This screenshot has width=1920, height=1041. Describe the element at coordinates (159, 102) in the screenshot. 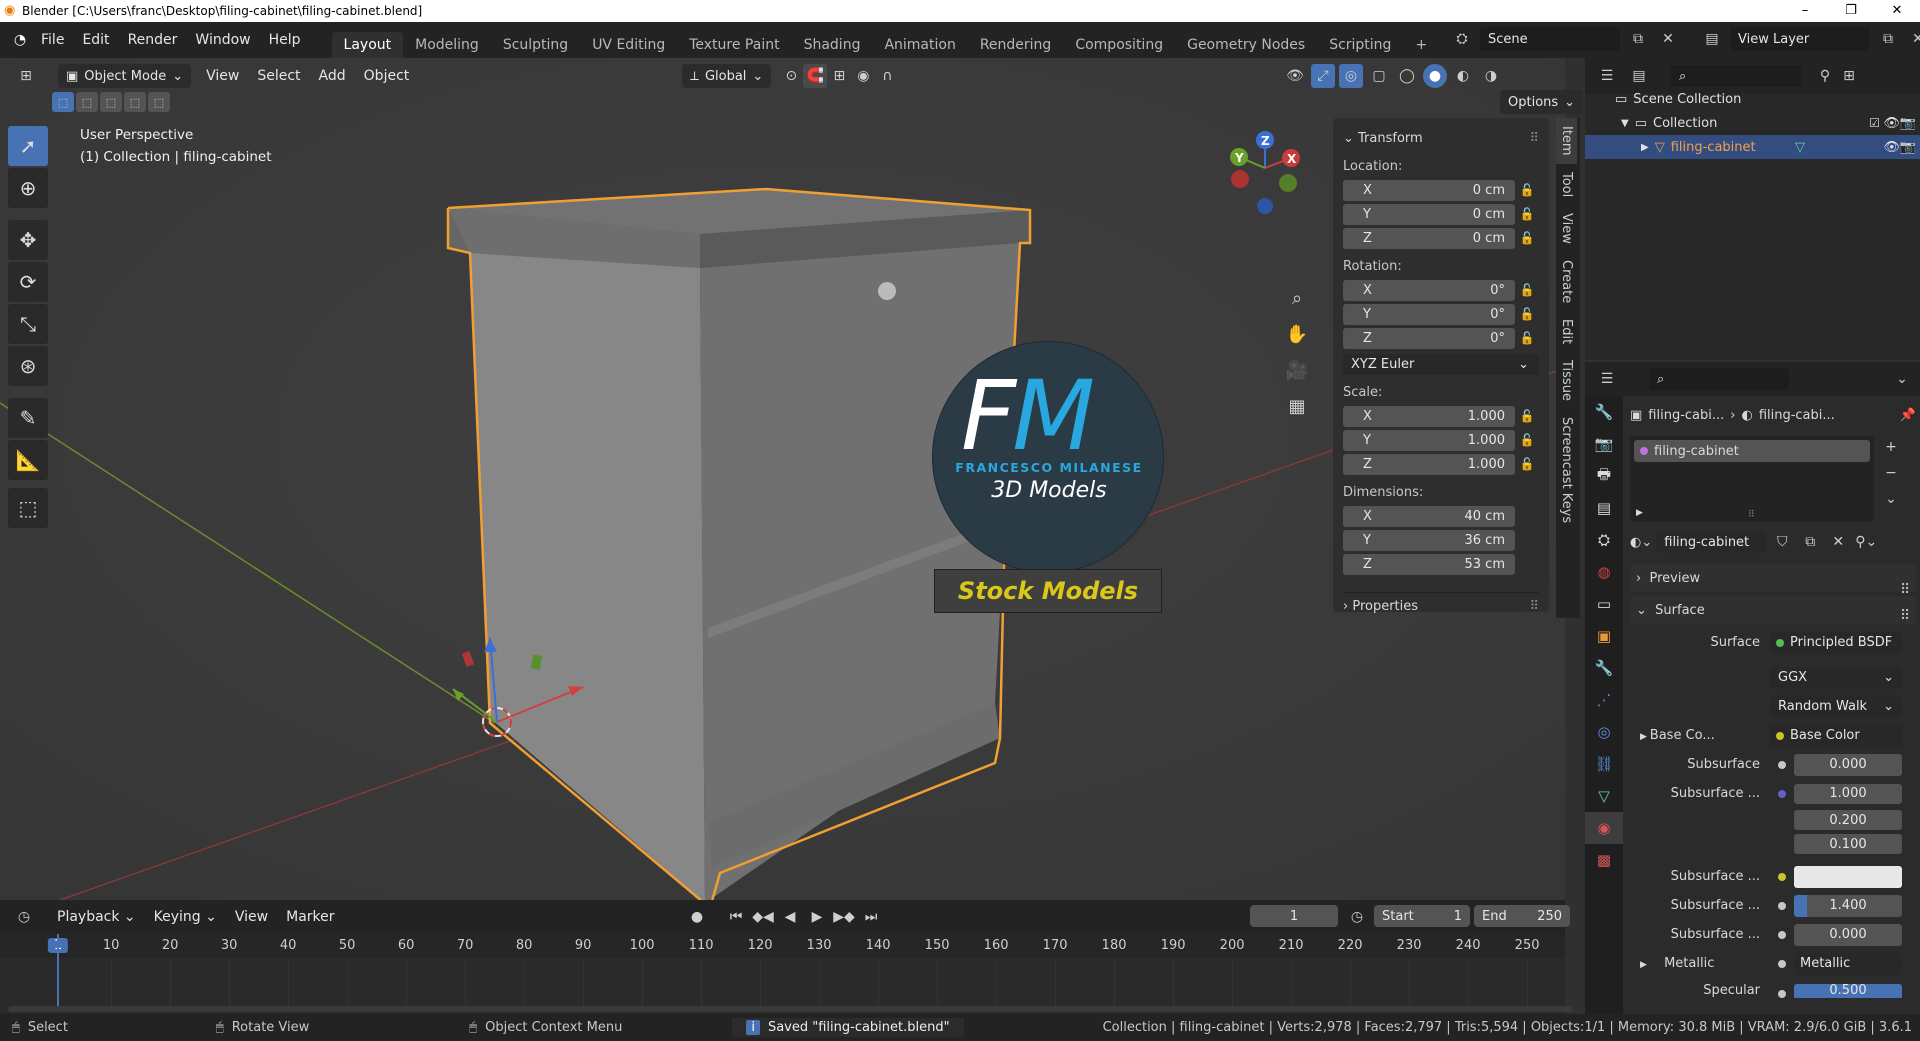

I see `select-intersect-icon: ⬚` at that location.